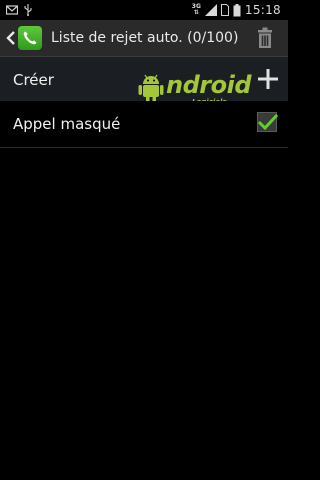  What do you see at coordinates (268, 79) in the screenshot?
I see `plus-icon` at bounding box center [268, 79].